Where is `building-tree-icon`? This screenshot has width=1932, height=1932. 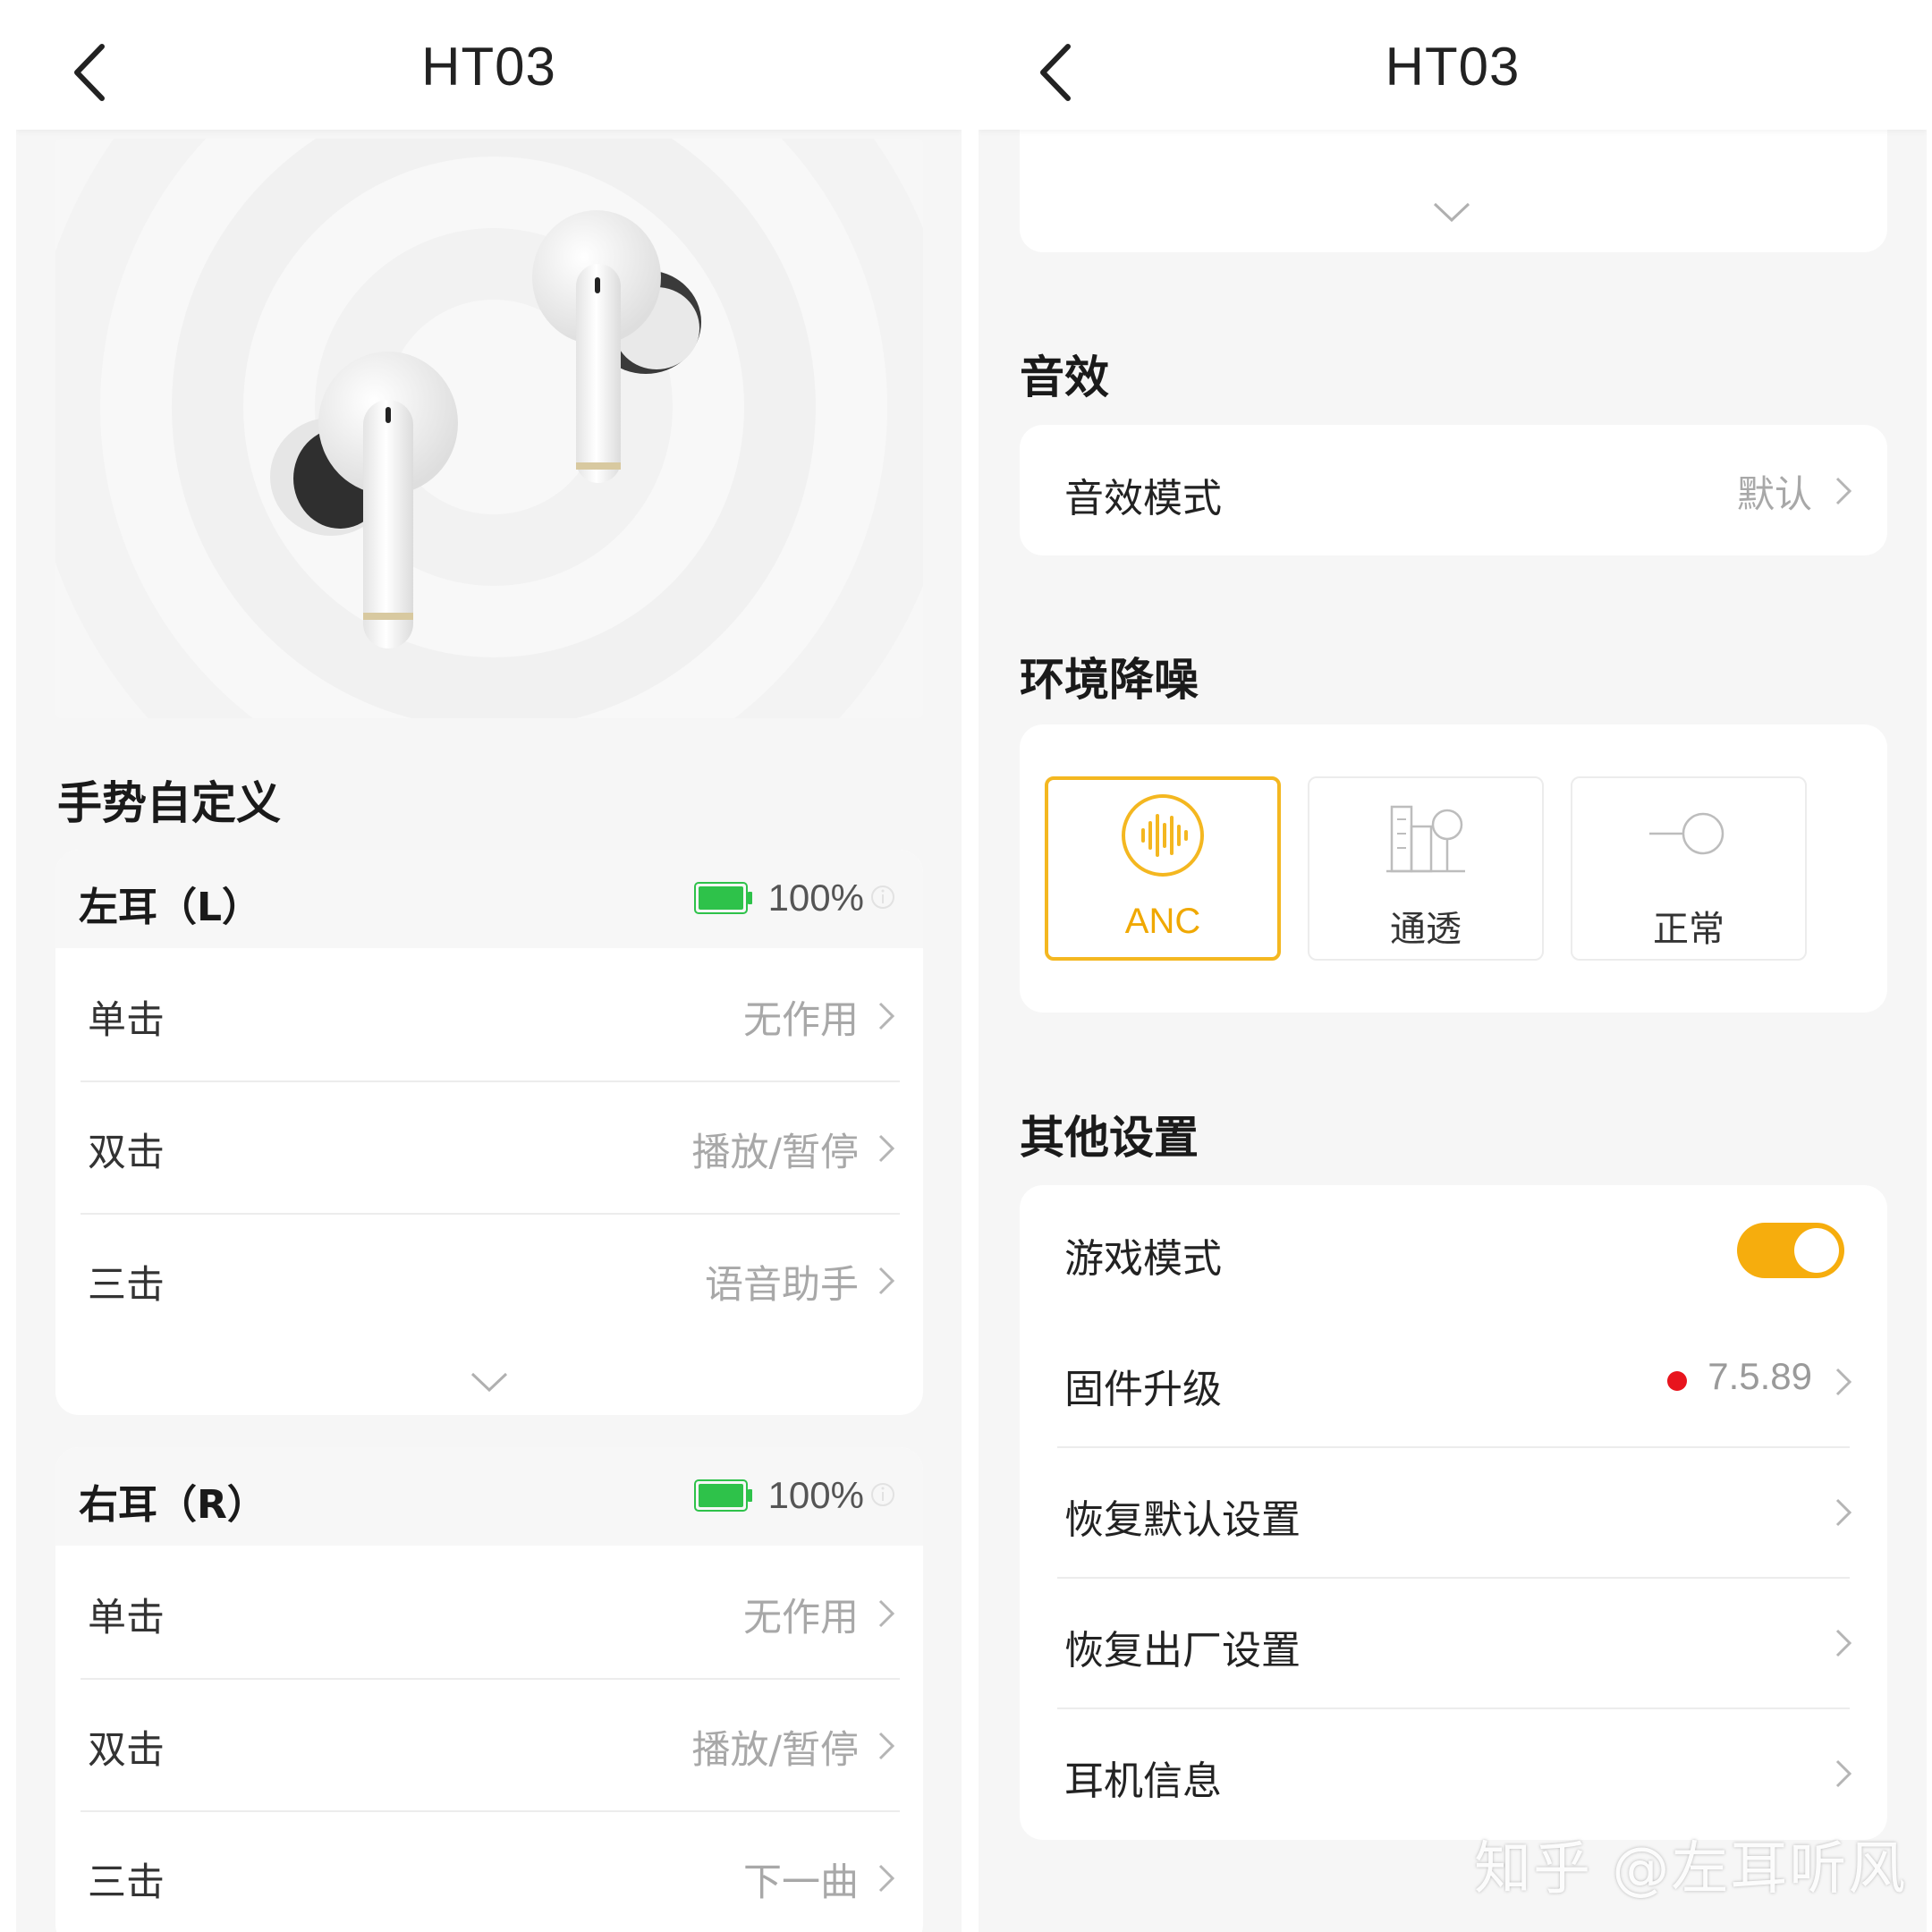
building-tree-icon is located at coordinates (1425, 839).